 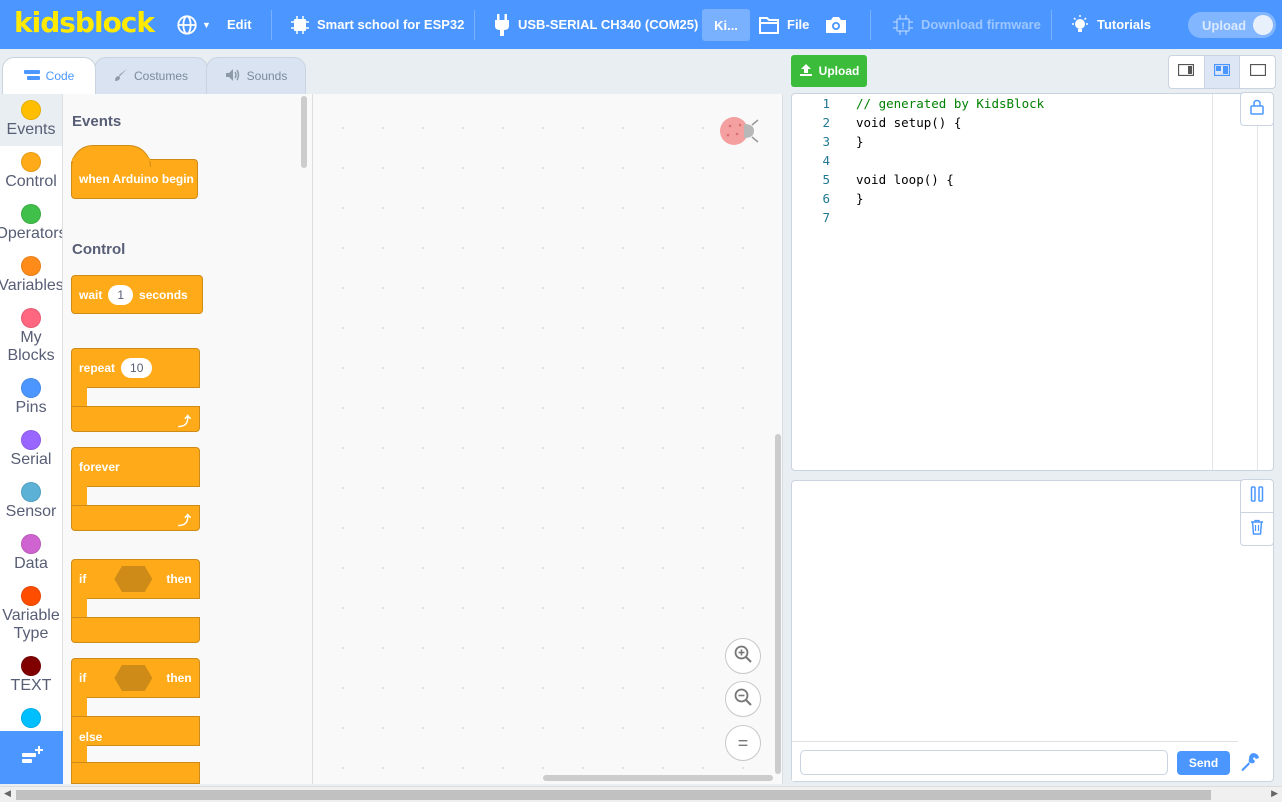 What do you see at coordinates (596, 24) in the screenshot?
I see `port-menu: USB-SERIAL CH340 (COM25)` at bounding box center [596, 24].